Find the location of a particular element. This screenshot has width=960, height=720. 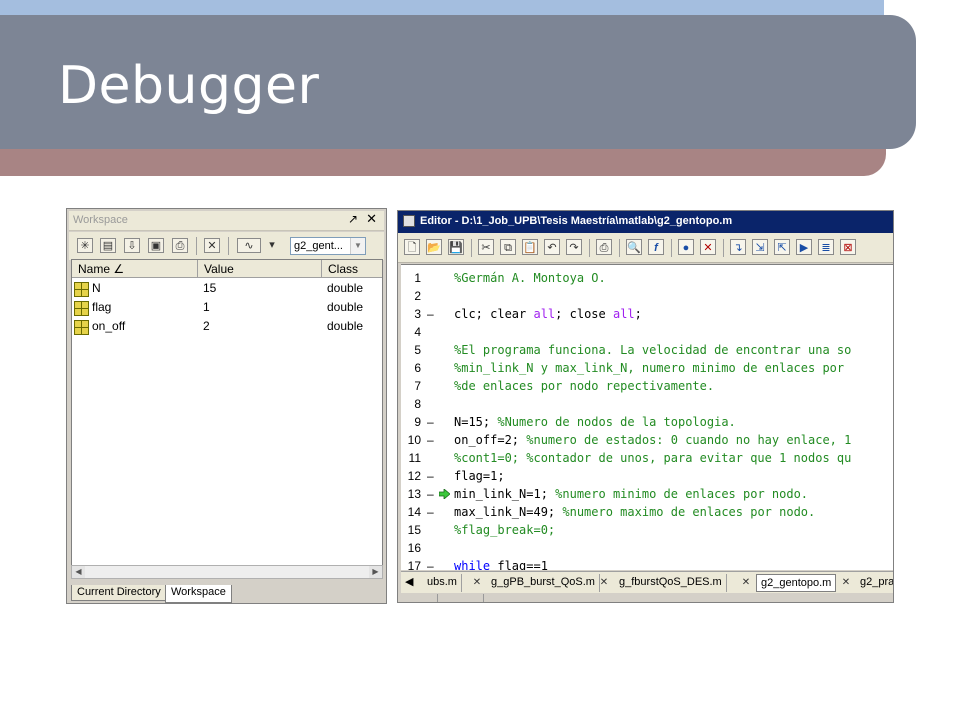

tab-file: g_gPB_burst_QoS.m is located at coordinates (543, 583).